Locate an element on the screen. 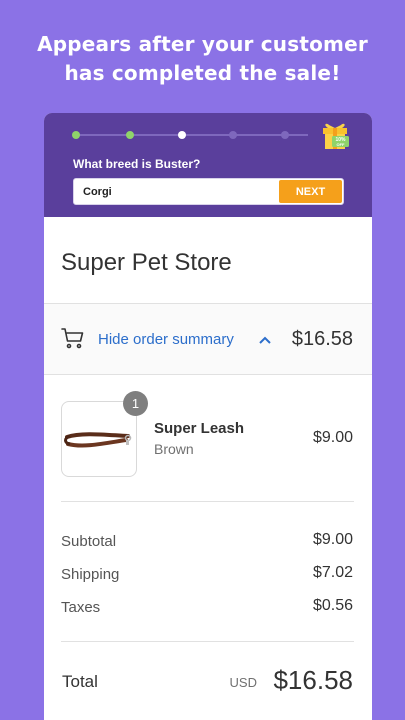 The image size is (405, 720). taxes-value: $0.56 is located at coordinates (332, 605).